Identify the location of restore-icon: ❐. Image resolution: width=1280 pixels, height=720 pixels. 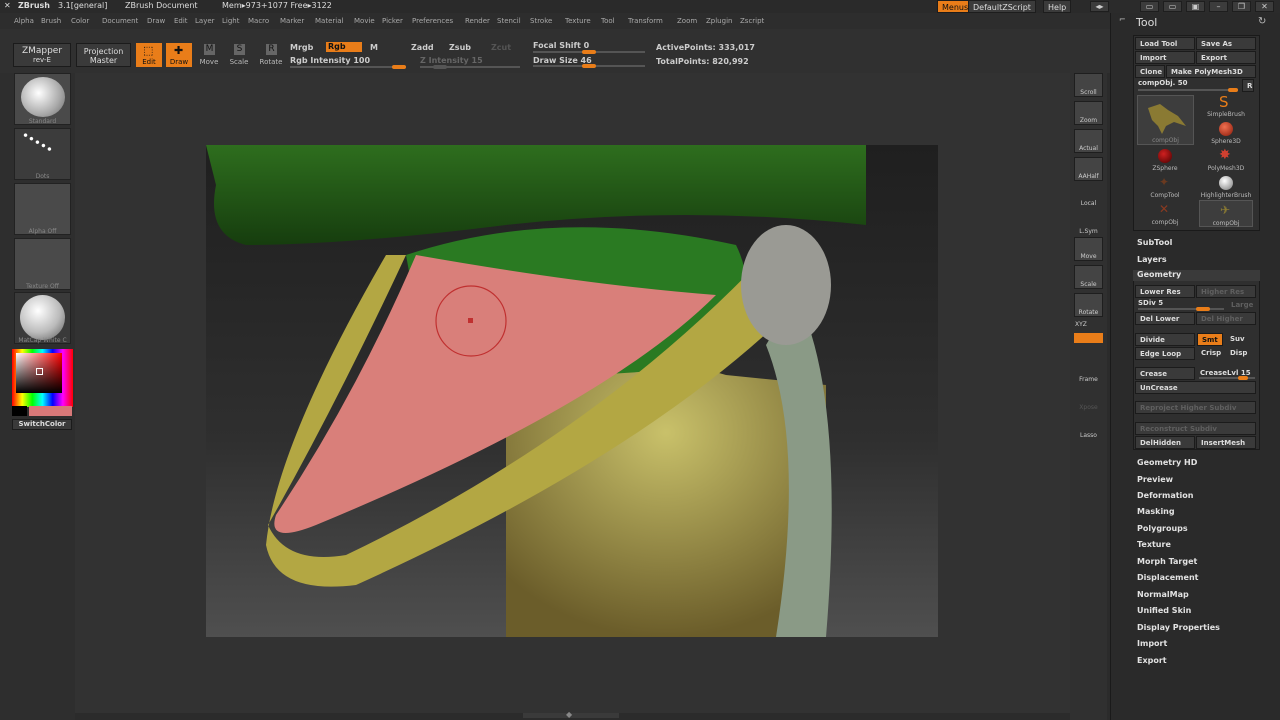
(1241, 6).